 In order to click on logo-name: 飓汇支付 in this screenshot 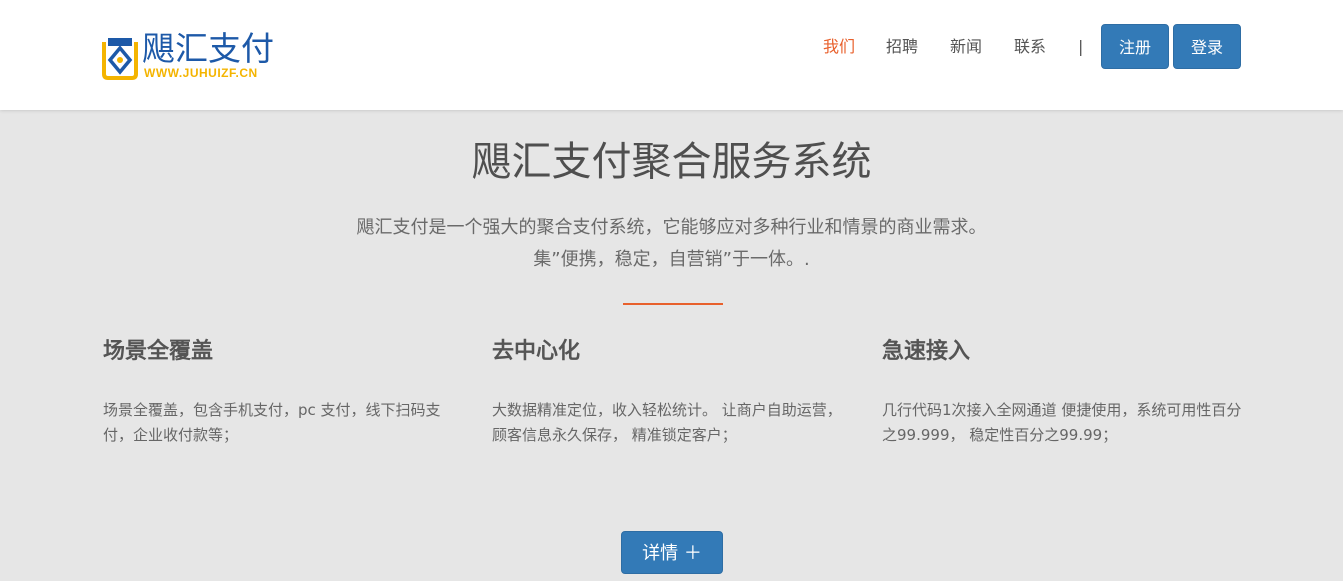, I will do `click(208, 48)`.